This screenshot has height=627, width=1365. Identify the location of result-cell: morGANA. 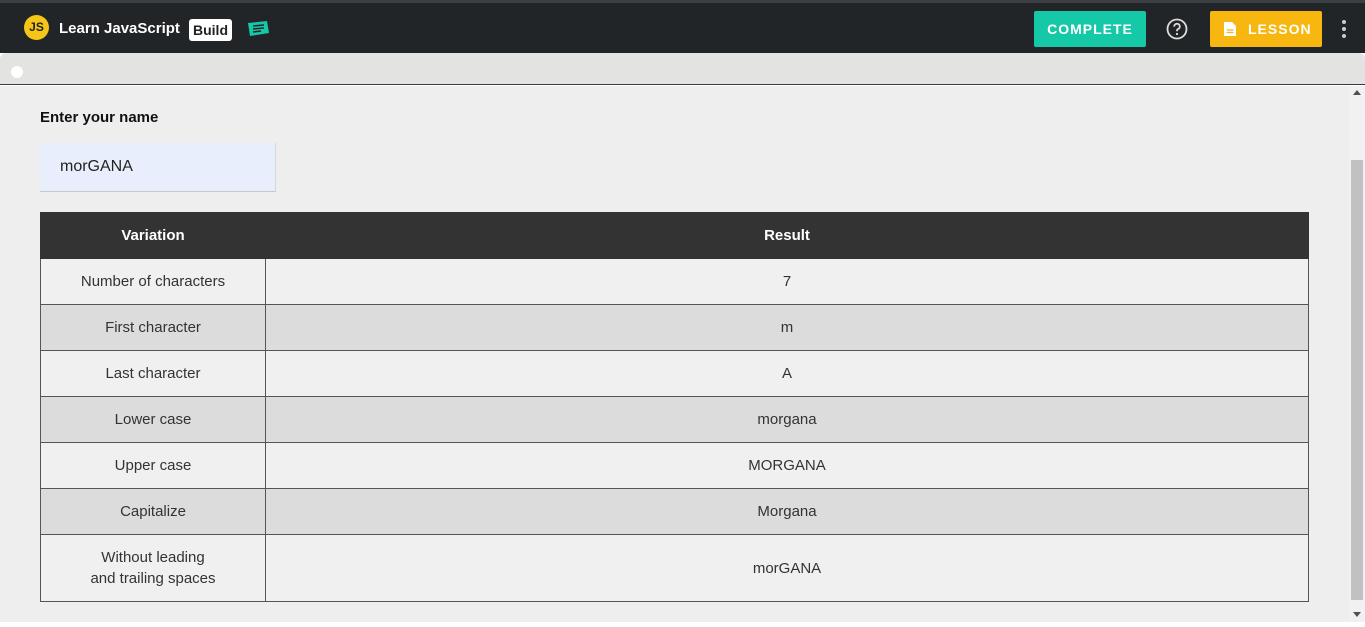
(787, 568).